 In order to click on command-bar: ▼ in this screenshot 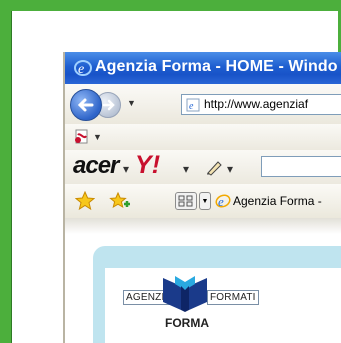, I will do `click(203, 137)`.